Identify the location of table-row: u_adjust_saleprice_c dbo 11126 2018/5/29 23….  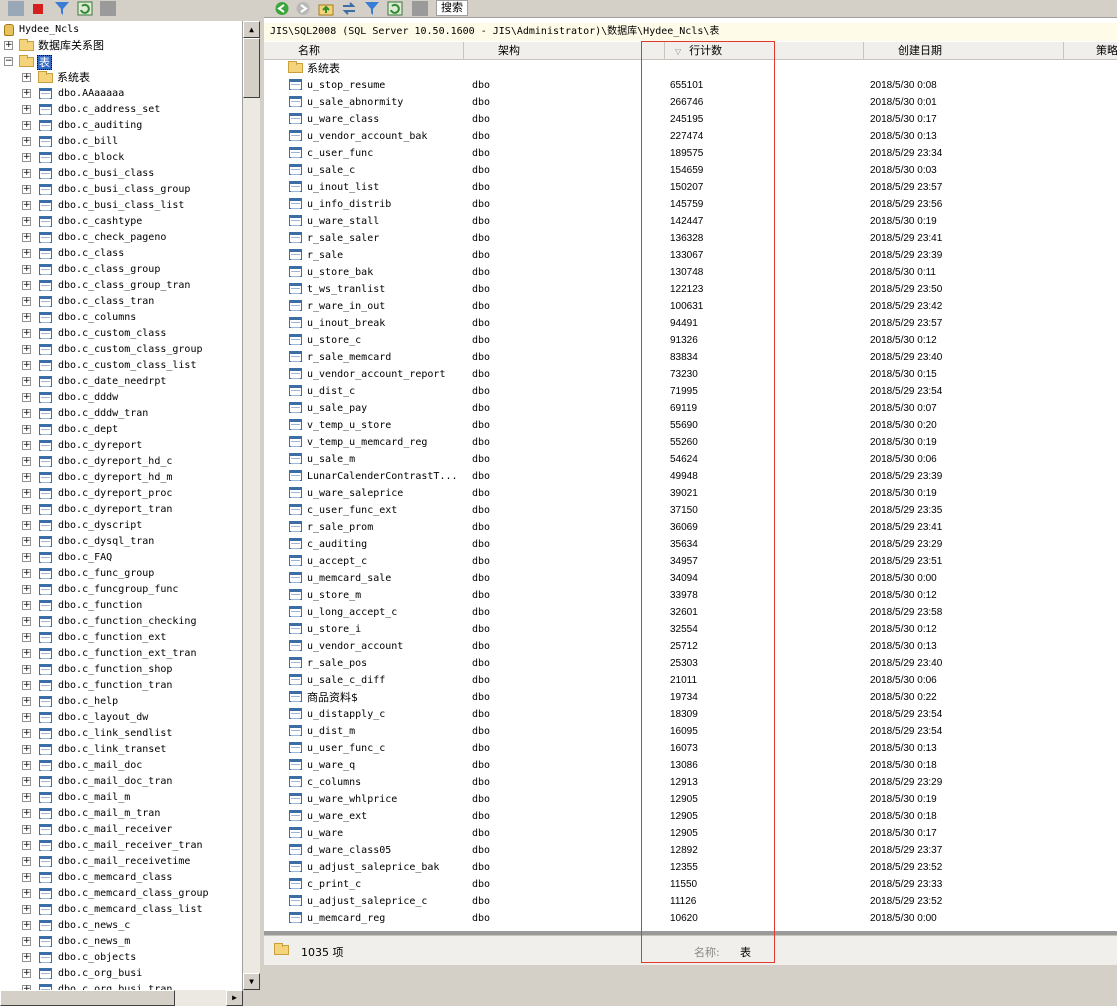
(690, 901).